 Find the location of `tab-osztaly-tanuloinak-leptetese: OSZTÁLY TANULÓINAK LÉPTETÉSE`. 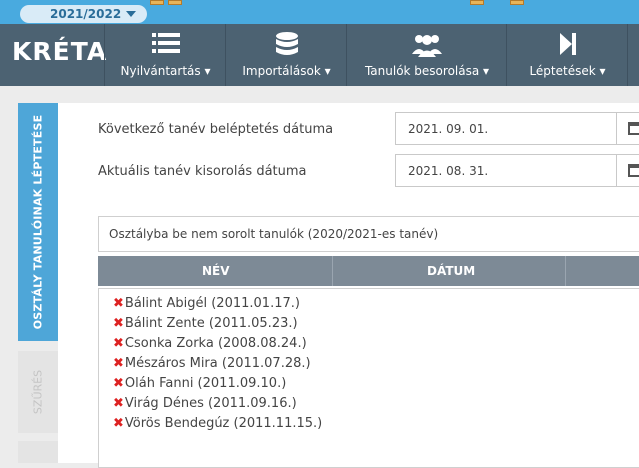

tab-osztaly-tanuloinak-leptetese: OSZTÁLY TANULÓINAK LÉPTETÉSE is located at coordinates (38, 222).